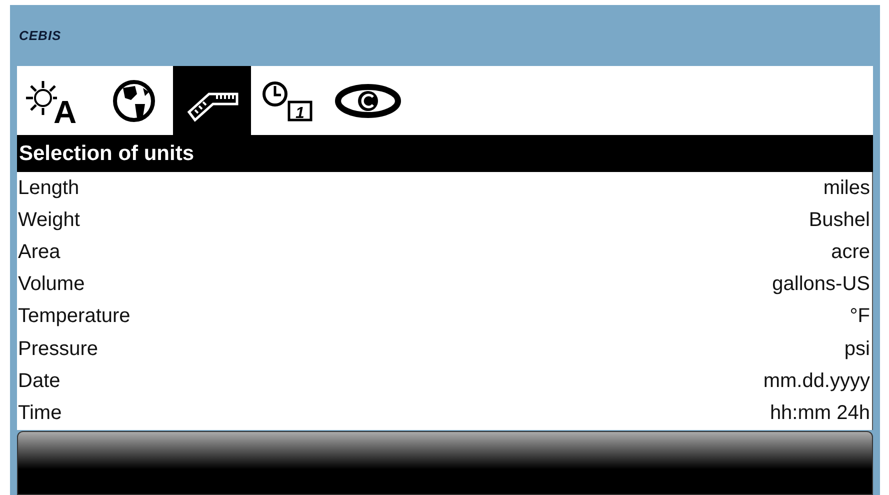 The width and height of the screenshot is (889, 495). Describe the element at coordinates (846, 188) in the screenshot. I see `setting-value: miles` at that location.